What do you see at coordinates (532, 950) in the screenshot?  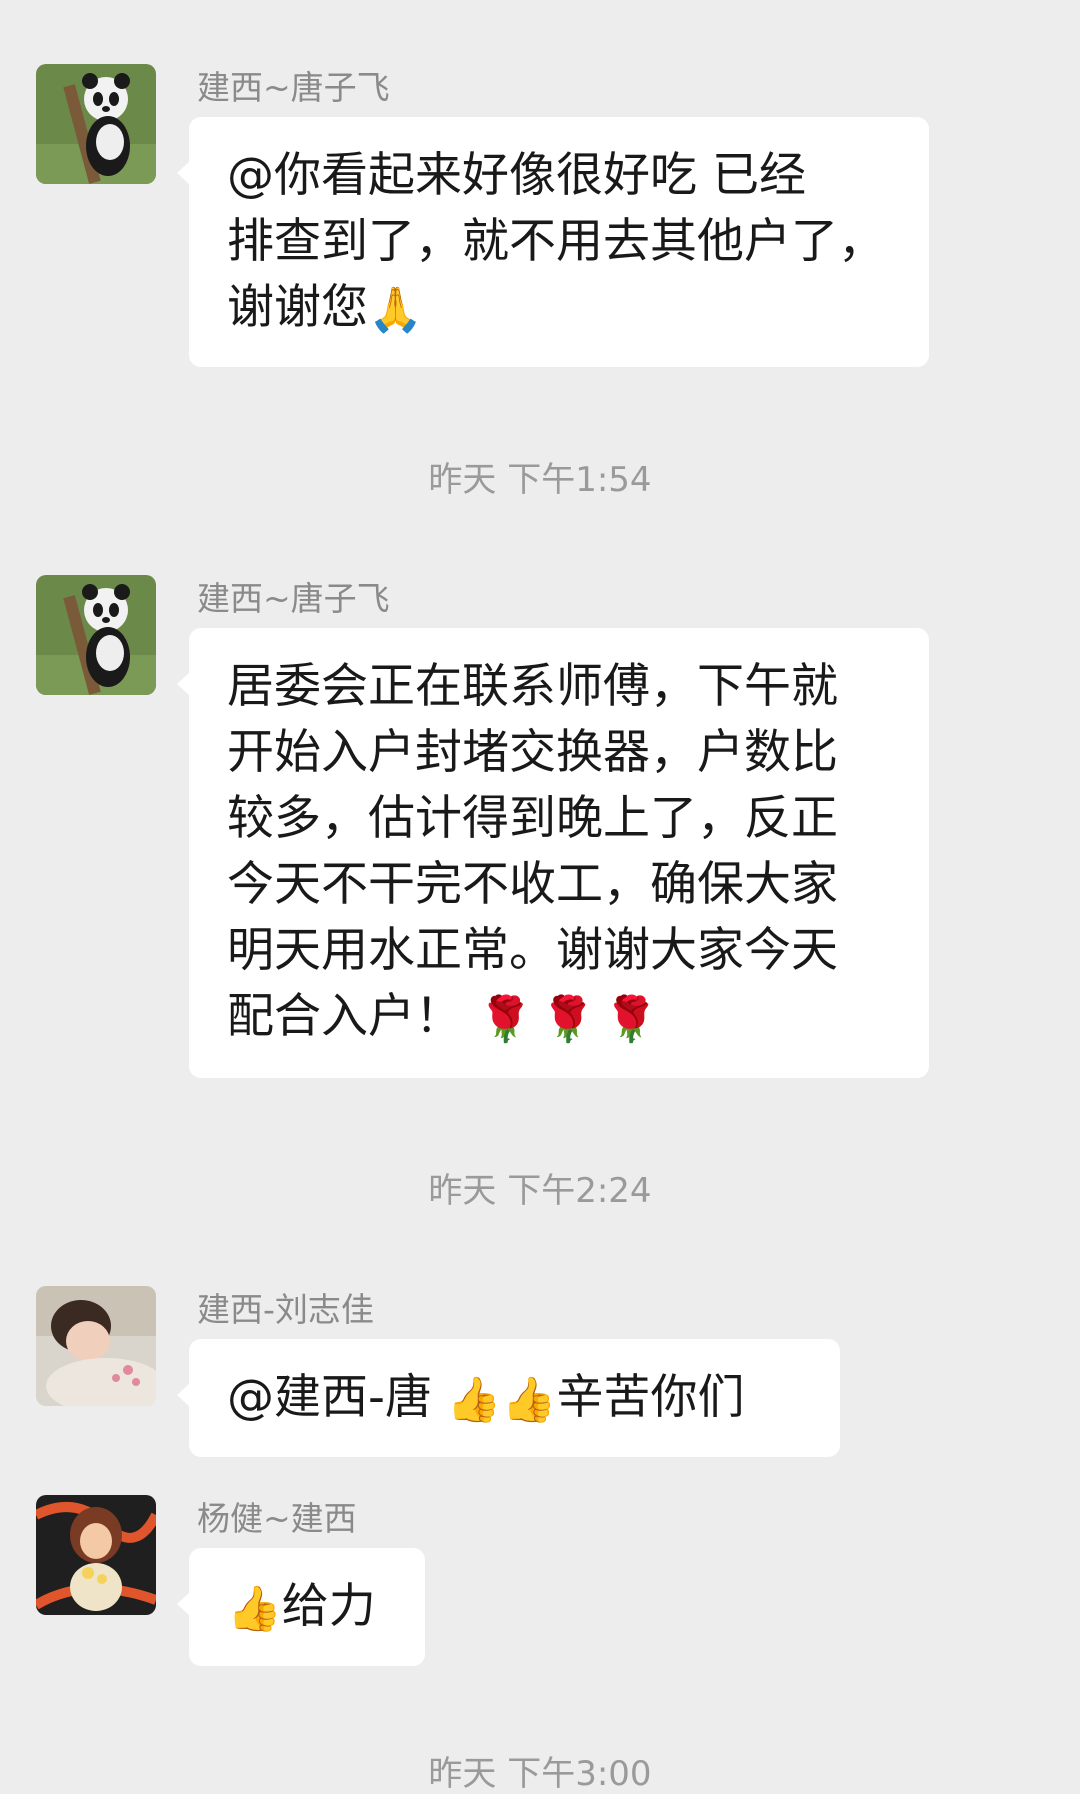 I see `message-line: 明天用水正常。谢谢大家今天` at bounding box center [532, 950].